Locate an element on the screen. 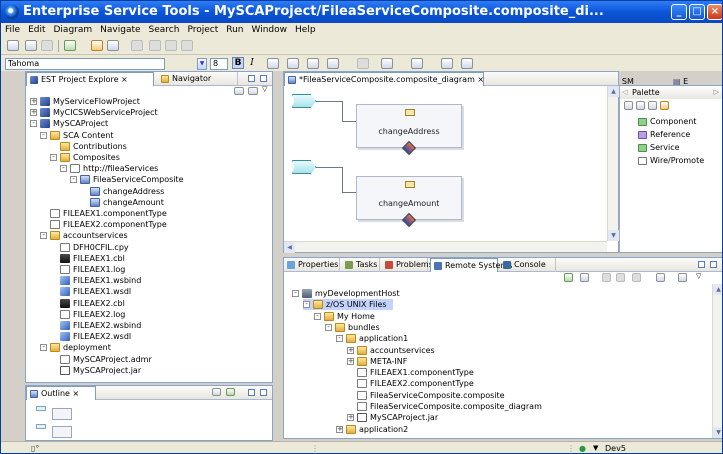 Image resolution: width=723 pixels, height=454 pixels. menu-help: Help is located at coordinates (305, 30).